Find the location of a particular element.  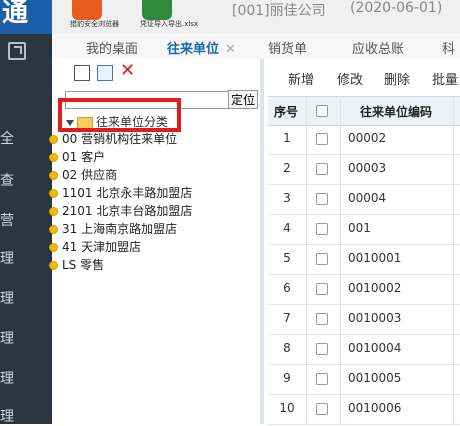

batch-button: 批量 is located at coordinates (445, 78).